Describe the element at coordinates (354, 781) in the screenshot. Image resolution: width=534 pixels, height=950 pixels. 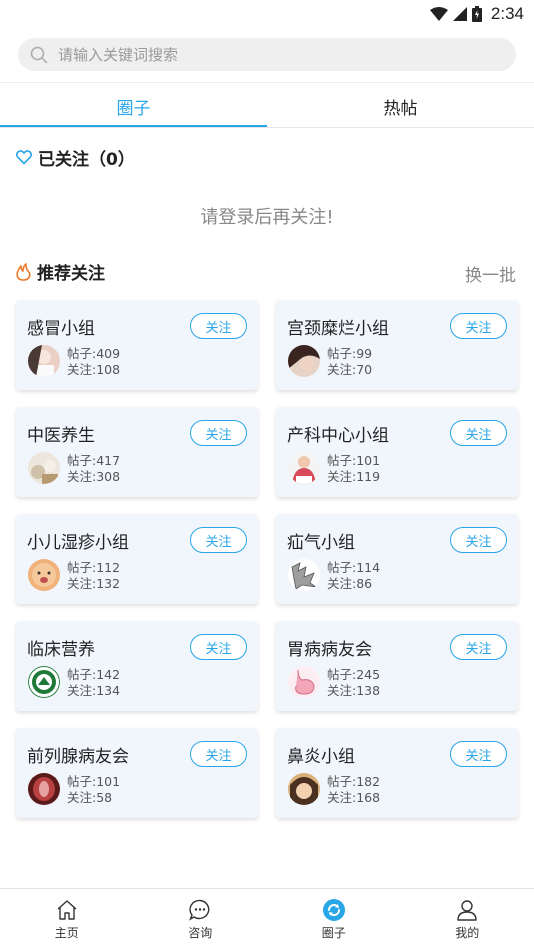
I see `post-count: 帖子:182` at that location.